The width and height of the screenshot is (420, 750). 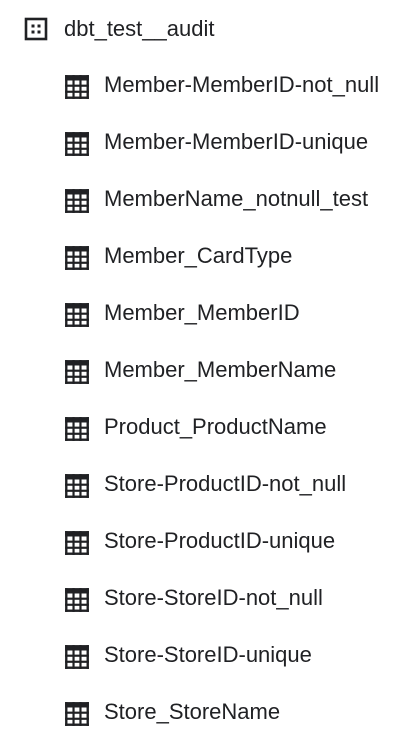 What do you see at coordinates (213, 597) in the screenshot?
I see `table-label: Store-StoreID-not_null` at bounding box center [213, 597].